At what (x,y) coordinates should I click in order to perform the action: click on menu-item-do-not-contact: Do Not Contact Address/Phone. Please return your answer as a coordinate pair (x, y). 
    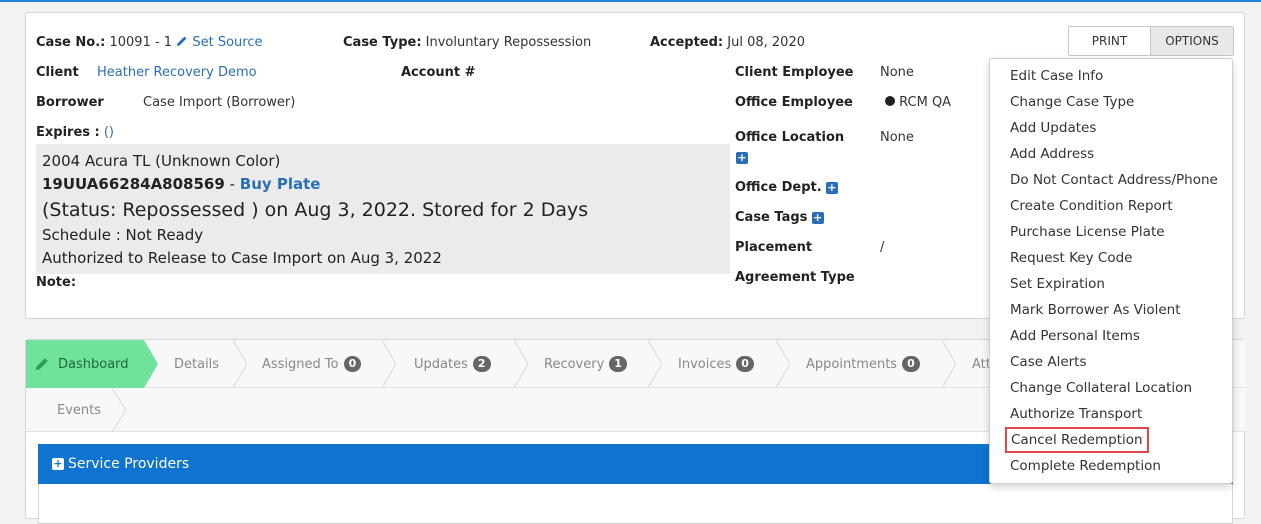
    Looking at the image, I should click on (1111, 180).